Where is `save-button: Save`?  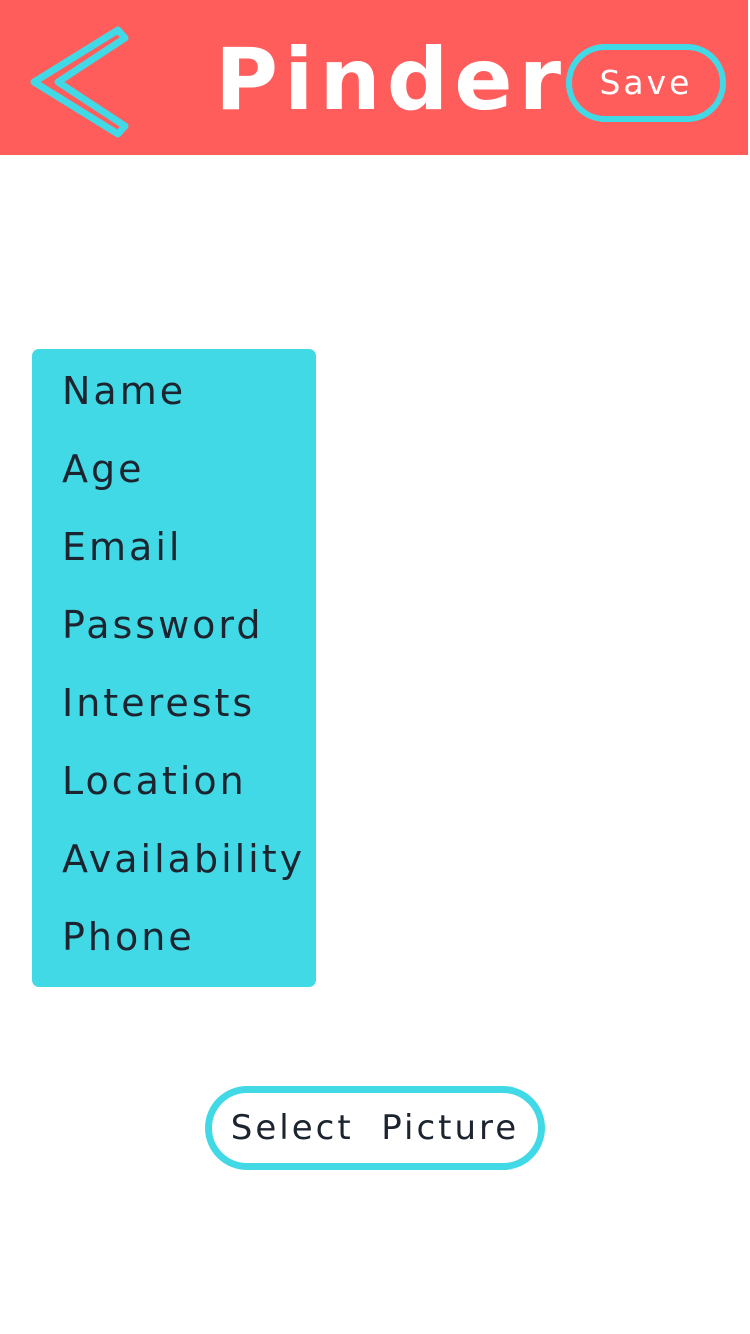
save-button: Save is located at coordinates (646, 83).